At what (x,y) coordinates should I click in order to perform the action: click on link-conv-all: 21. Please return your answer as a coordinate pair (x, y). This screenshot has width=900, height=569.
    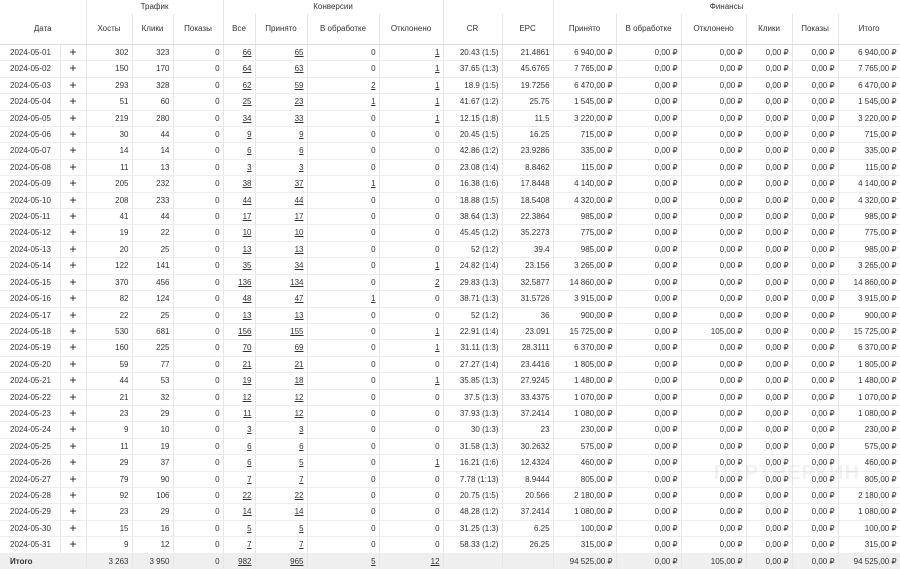
    Looking at the image, I should click on (247, 364).